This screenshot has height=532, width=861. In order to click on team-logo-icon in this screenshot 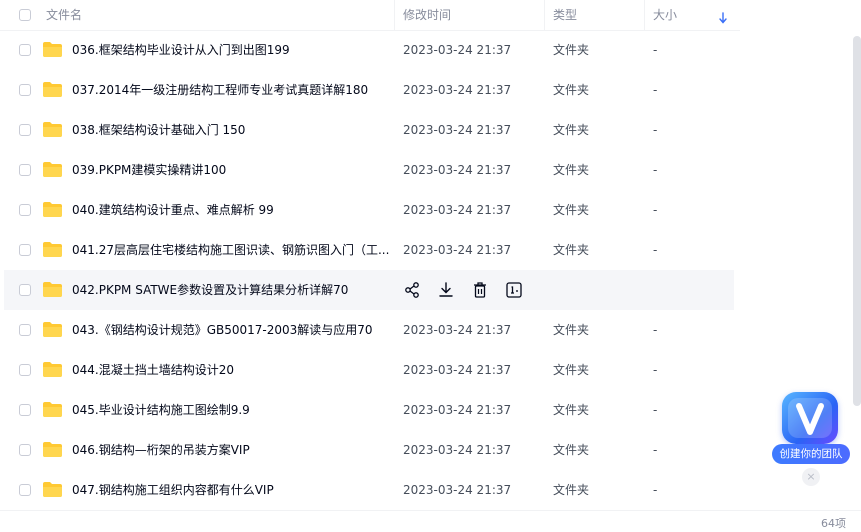, I will do `click(810, 418)`.